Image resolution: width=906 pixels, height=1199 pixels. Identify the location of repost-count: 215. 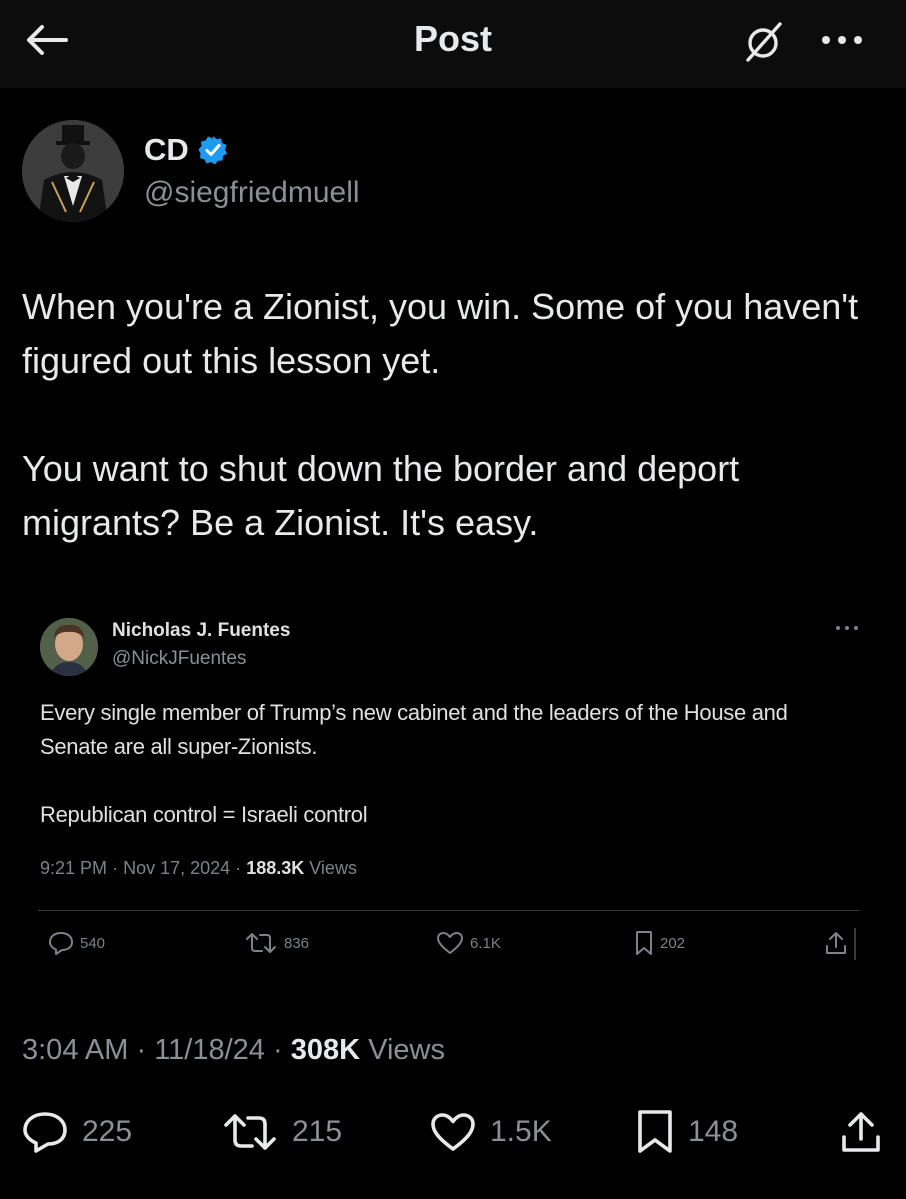
(317, 1131).